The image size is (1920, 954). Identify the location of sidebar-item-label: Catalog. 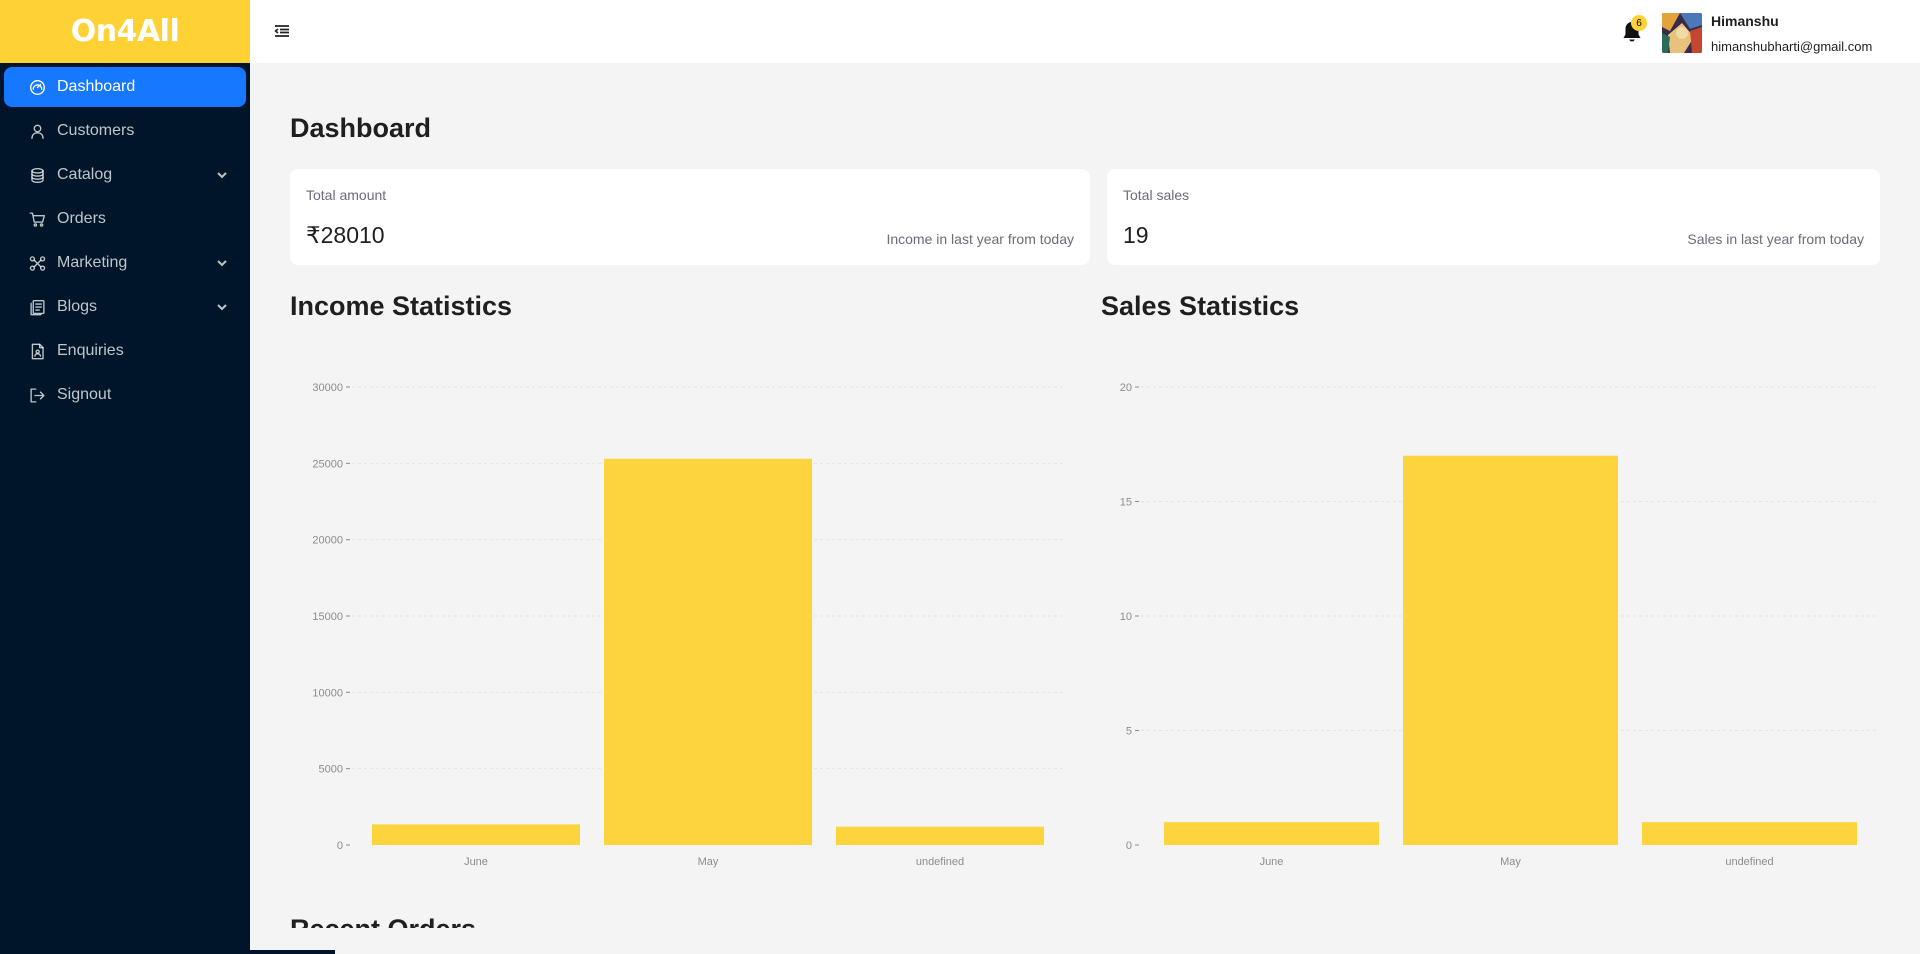
(85, 174).